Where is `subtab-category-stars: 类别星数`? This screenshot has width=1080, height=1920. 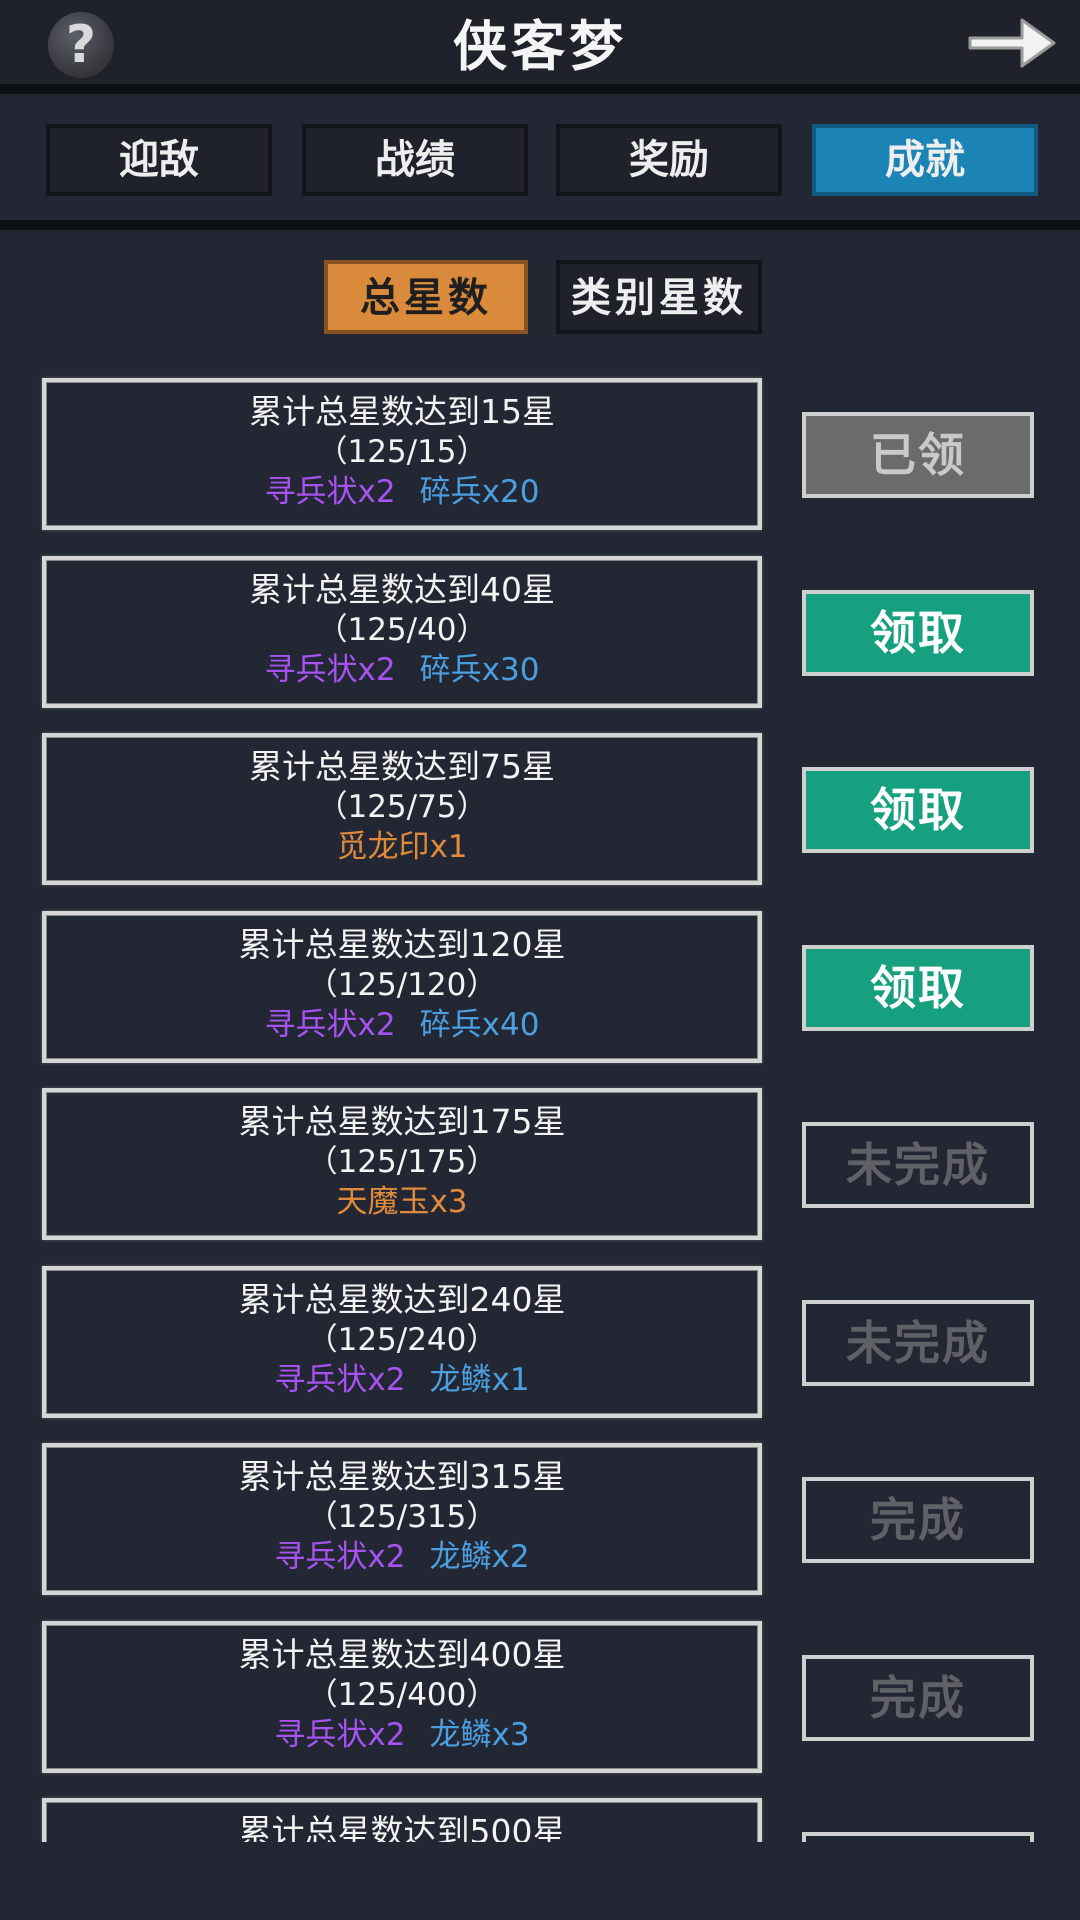 subtab-category-stars: 类别星数 is located at coordinates (659, 297).